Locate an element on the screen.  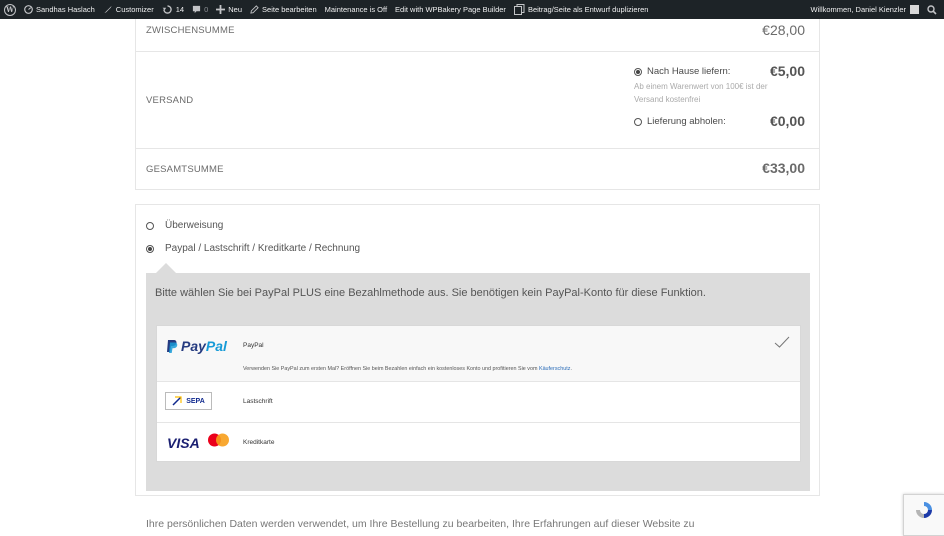
duplicate-label: Beitrag/Seite als Entwurf duplizieren is located at coordinates (588, 9).